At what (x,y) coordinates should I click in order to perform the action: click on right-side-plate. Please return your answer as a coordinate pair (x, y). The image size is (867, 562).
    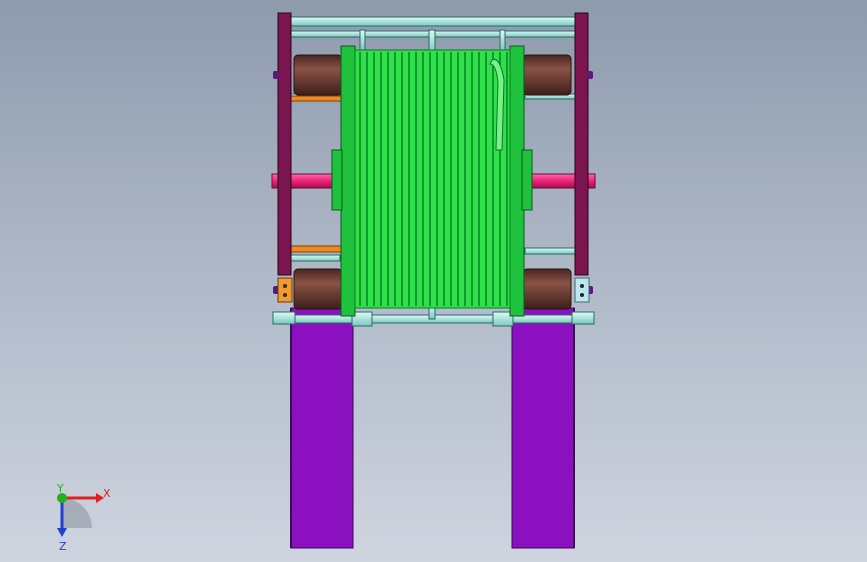
    Looking at the image, I should click on (583, 153).